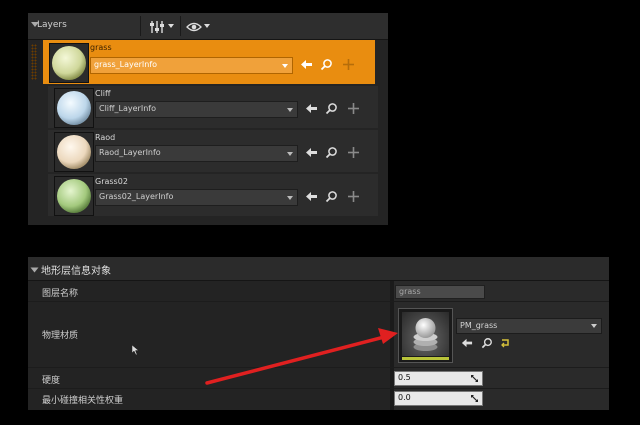 The height and width of the screenshot is (425, 640). I want to click on drag-handle, so click(34, 62).